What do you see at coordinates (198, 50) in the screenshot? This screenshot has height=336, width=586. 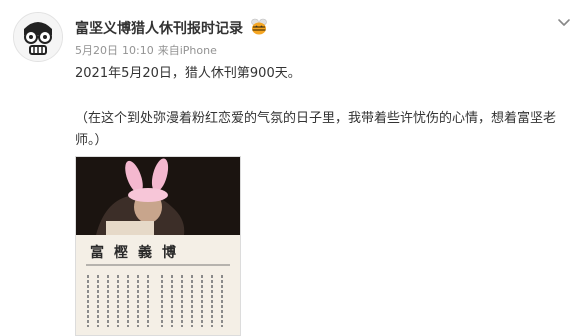 I see `source-device: iPhone` at bounding box center [198, 50].